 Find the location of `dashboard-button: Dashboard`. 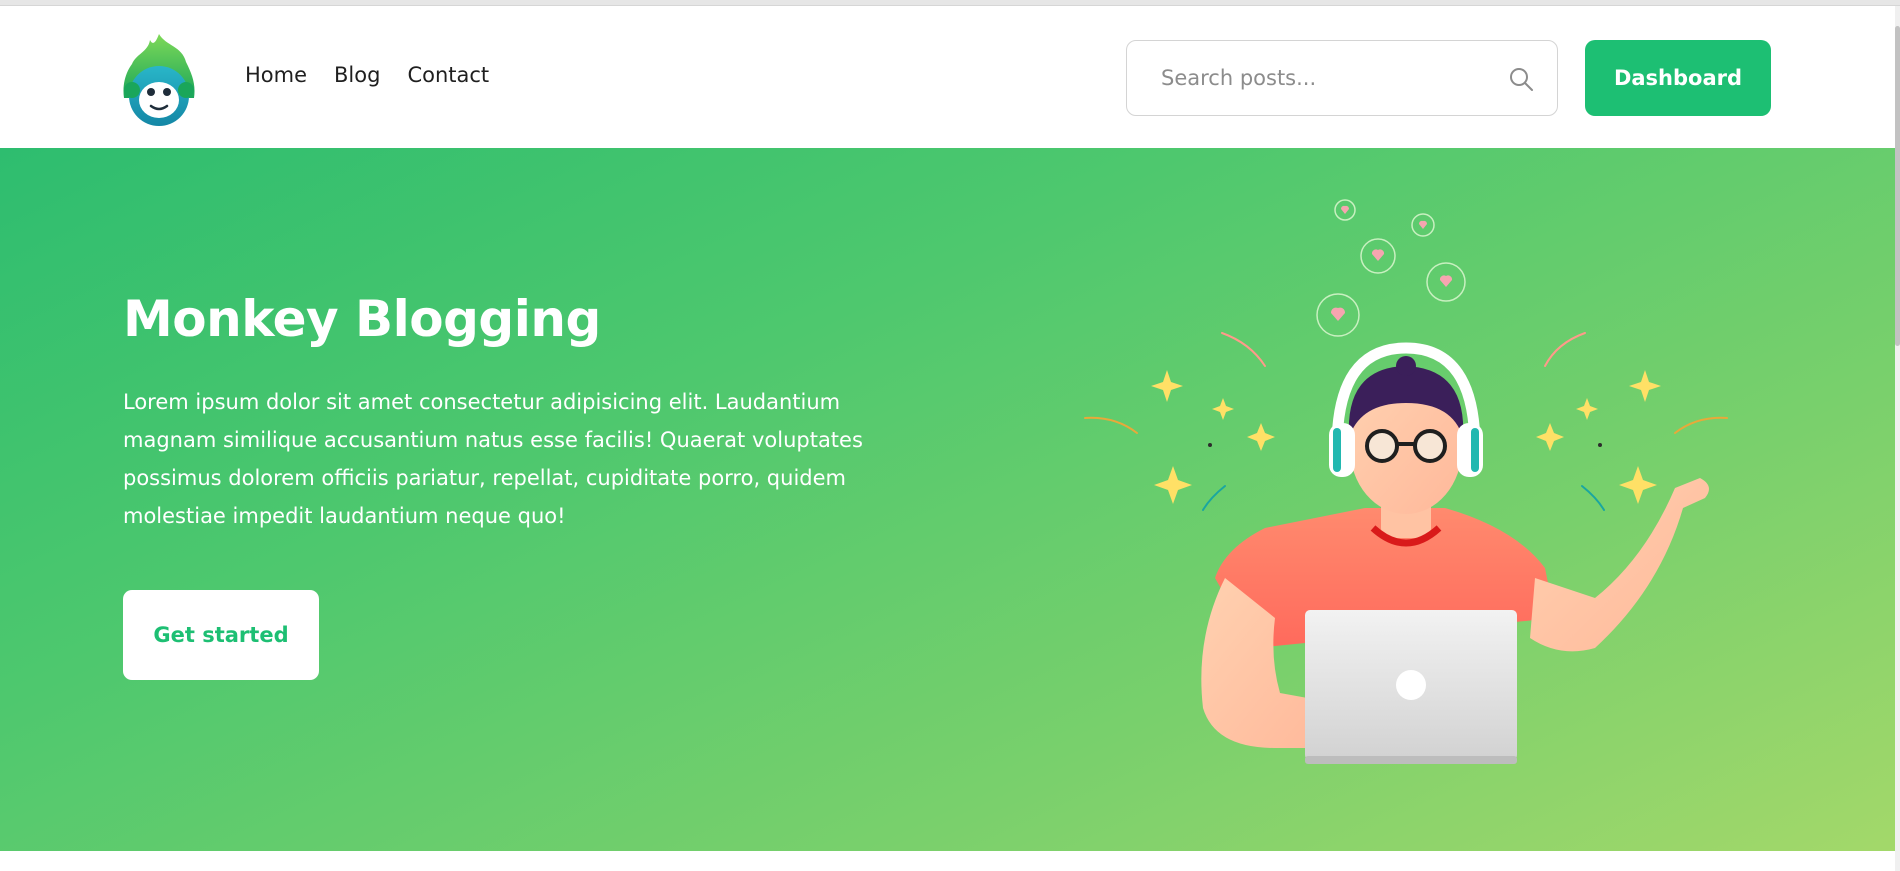

dashboard-button: Dashboard is located at coordinates (1678, 78).